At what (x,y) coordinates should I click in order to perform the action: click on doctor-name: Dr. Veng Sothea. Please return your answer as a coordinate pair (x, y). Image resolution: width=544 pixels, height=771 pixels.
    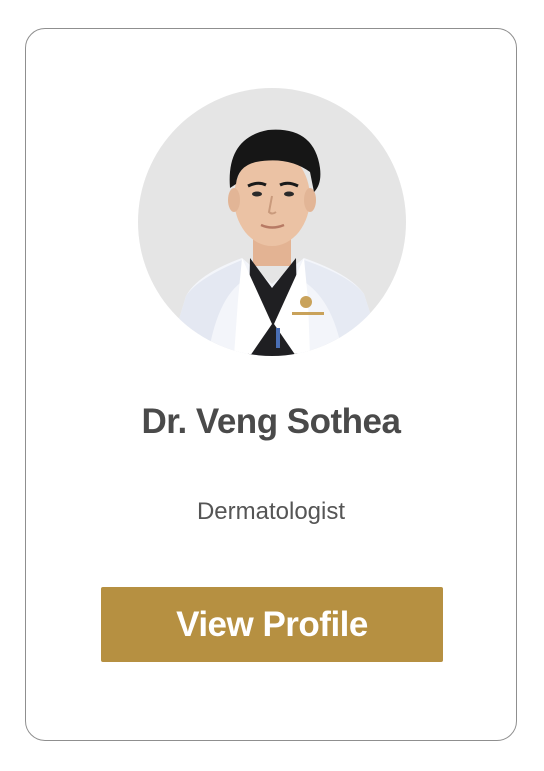
    Looking at the image, I should click on (271, 421).